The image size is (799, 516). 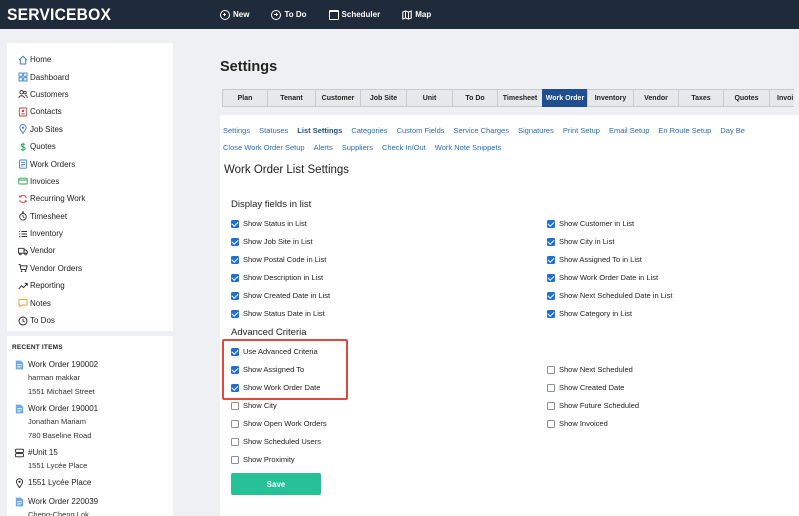 I want to click on advanced-checkbox-row: Show Created Date, so click(x=585, y=387).